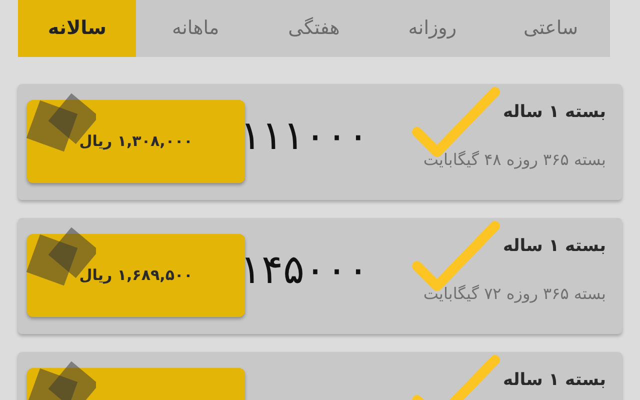 This screenshot has height=400, width=640. I want to click on price-button: ۱,۳۰۸,۰۰۰ ریال, so click(136, 141).